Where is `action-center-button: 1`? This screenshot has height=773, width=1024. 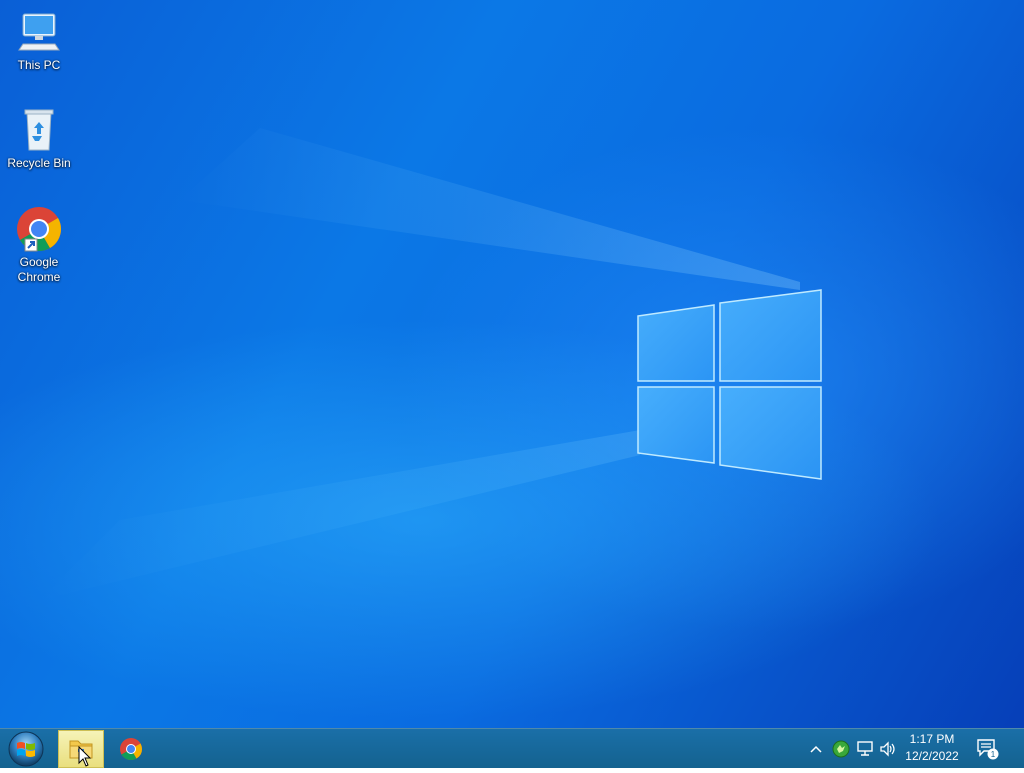 action-center-button: 1 is located at coordinates (988, 749).